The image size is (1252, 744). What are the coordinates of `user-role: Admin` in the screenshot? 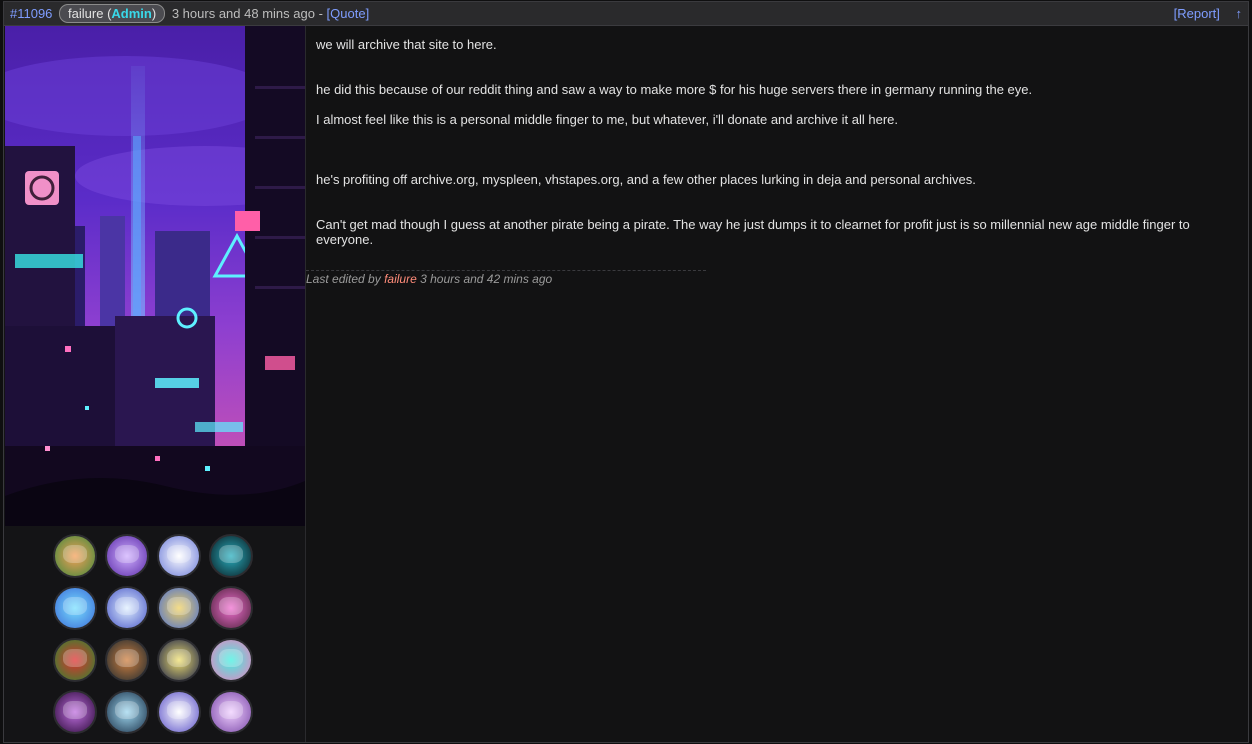 It's located at (131, 14).